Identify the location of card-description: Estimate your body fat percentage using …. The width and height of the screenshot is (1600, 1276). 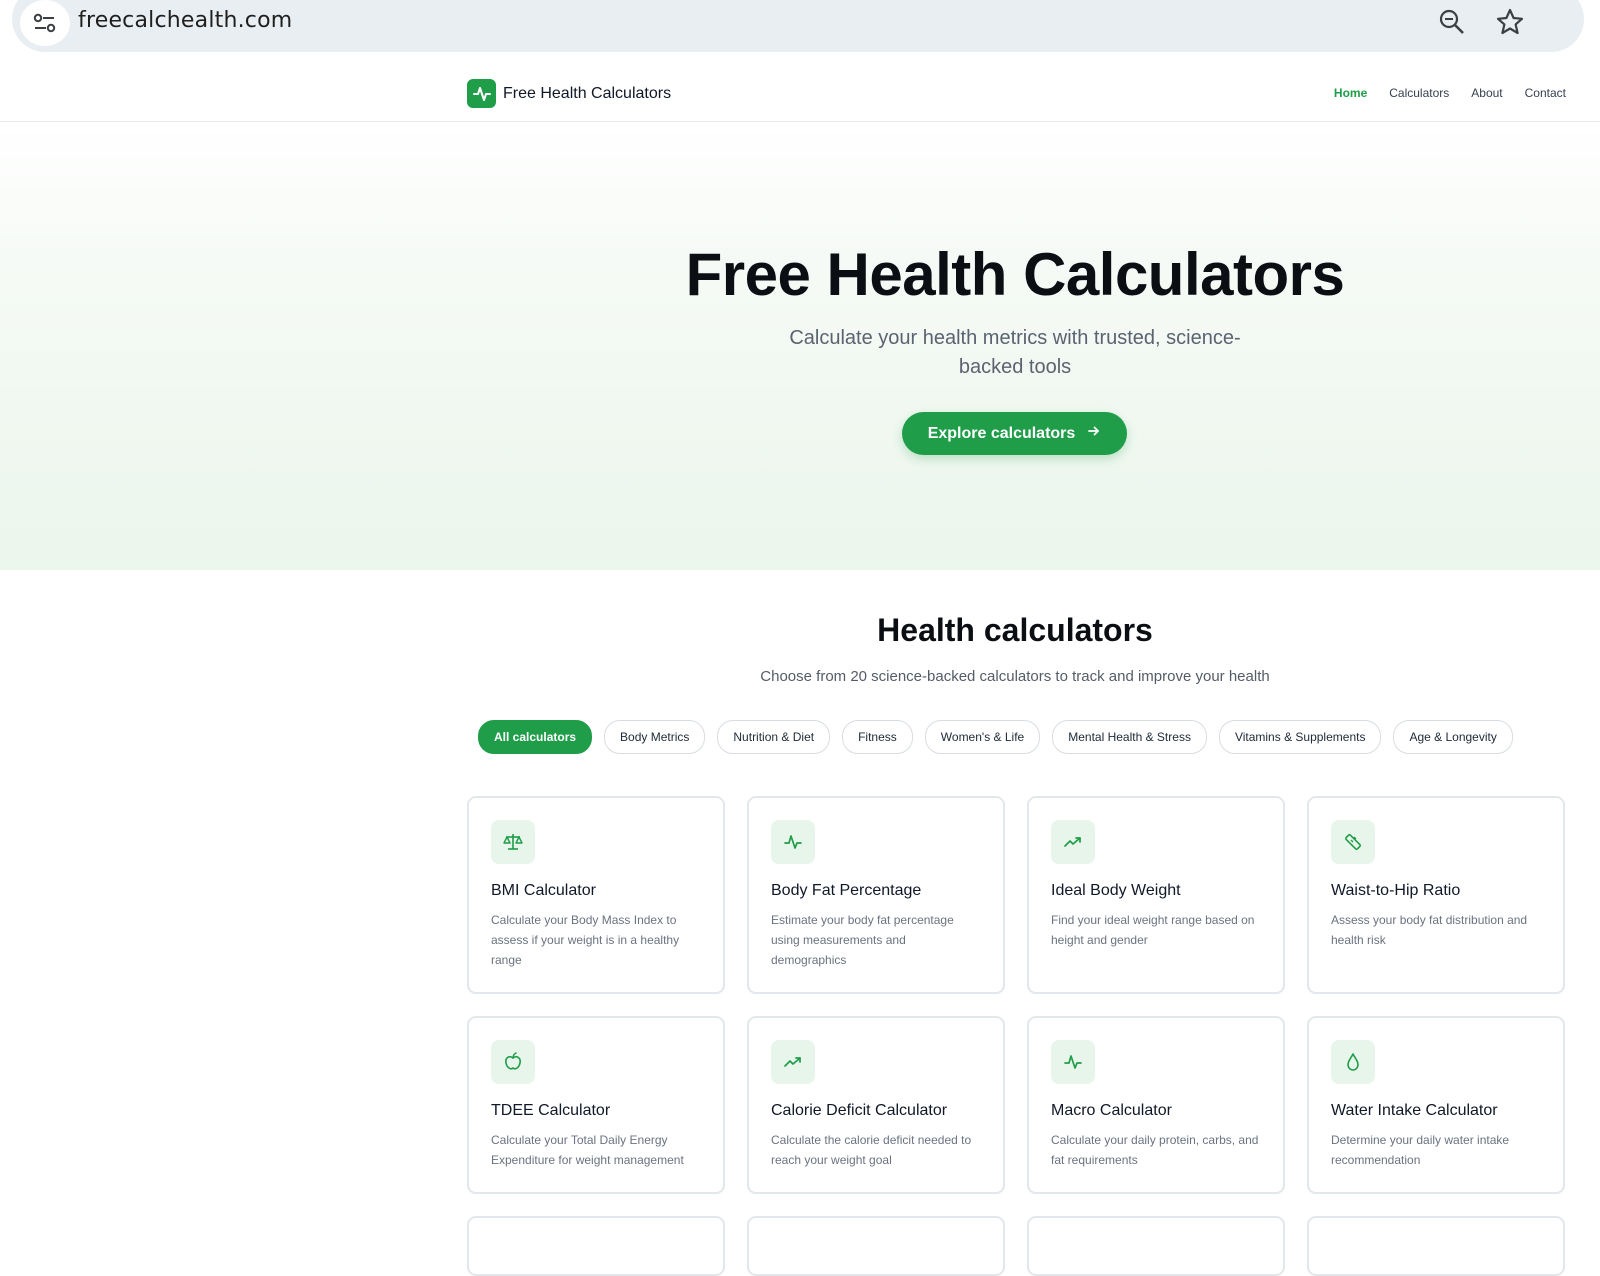
(862, 940).